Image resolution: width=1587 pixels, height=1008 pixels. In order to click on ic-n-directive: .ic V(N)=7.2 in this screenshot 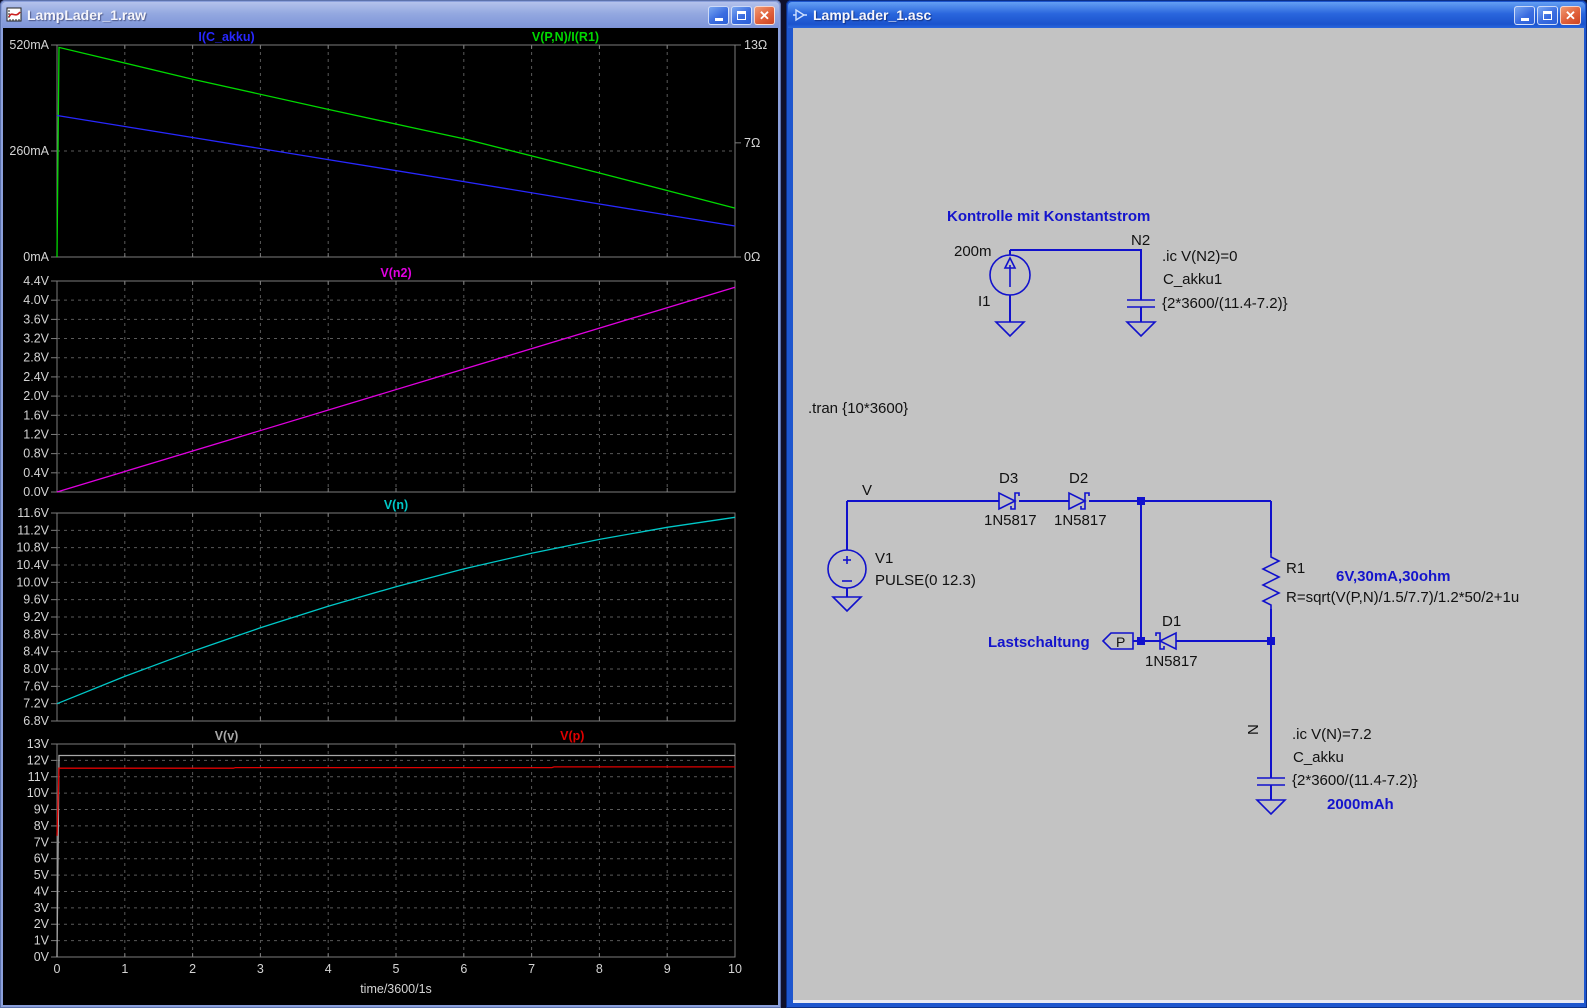, I will do `click(1332, 734)`.